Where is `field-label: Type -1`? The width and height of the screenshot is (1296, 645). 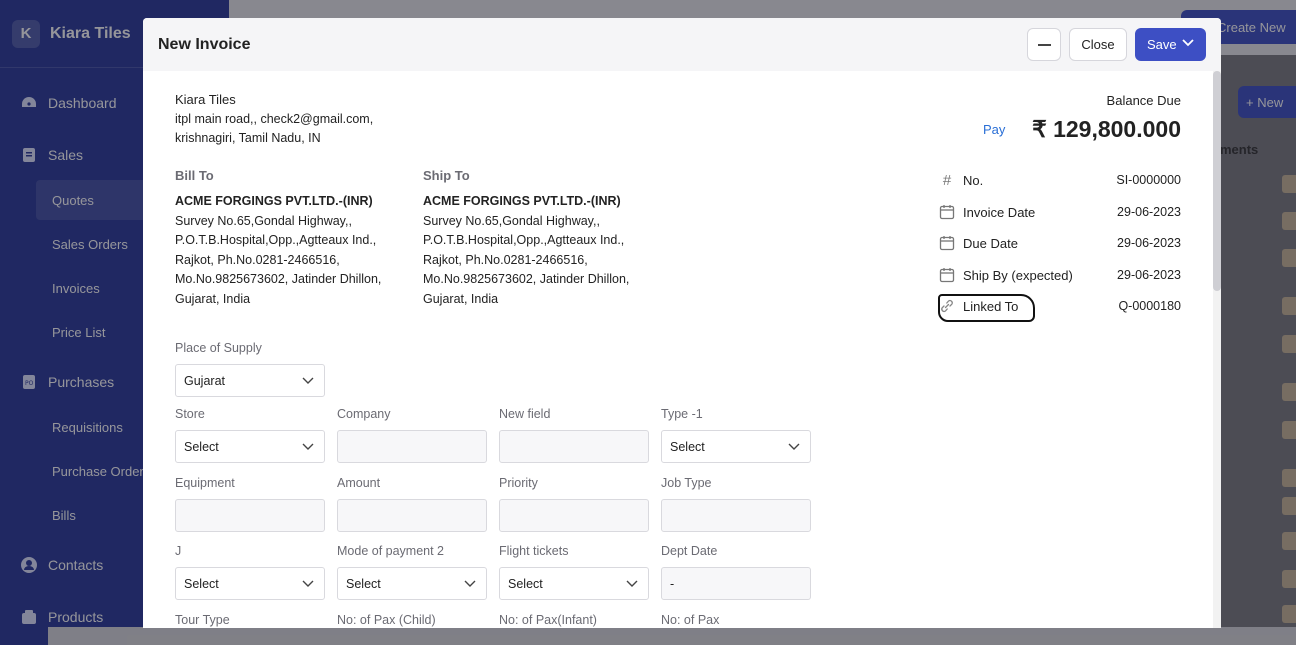 field-label: Type -1 is located at coordinates (682, 414).